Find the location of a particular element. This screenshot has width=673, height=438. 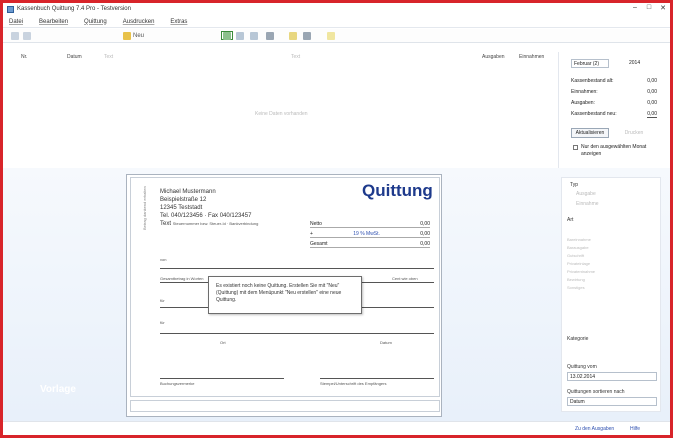

save-icon is located at coordinates (227, 35).